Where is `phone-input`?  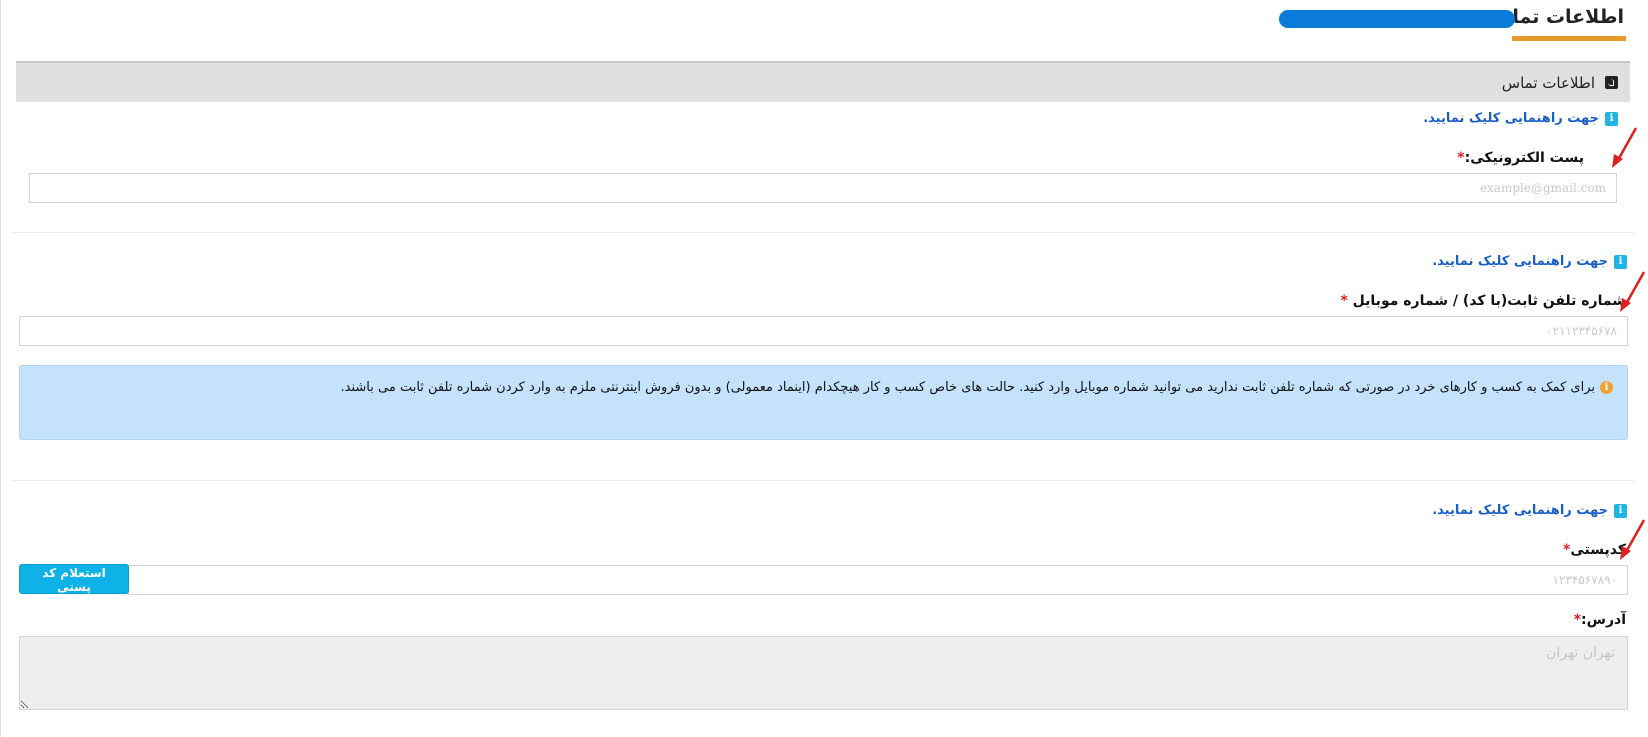 phone-input is located at coordinates (823, 331).